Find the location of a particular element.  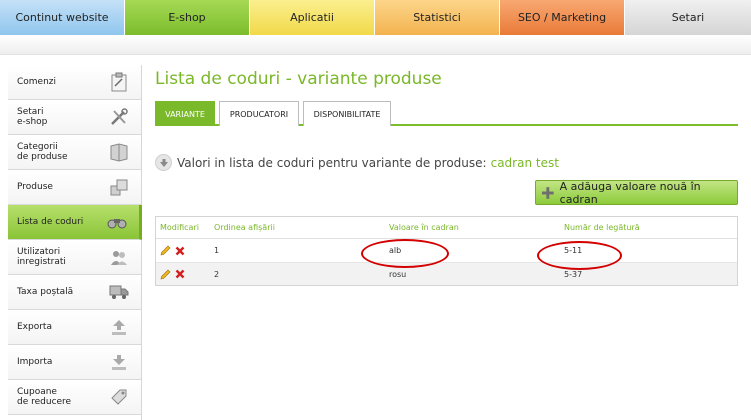

tag-icon is located at coordinates (119, 397).